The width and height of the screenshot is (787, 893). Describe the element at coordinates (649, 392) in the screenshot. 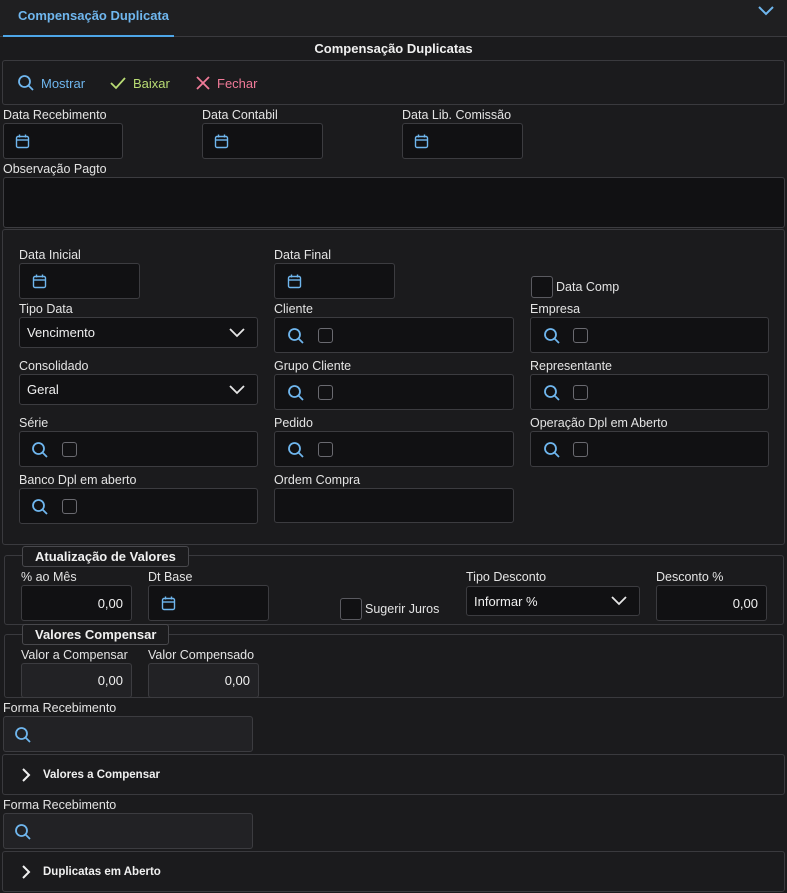

I see `representante-lookup` at that location.